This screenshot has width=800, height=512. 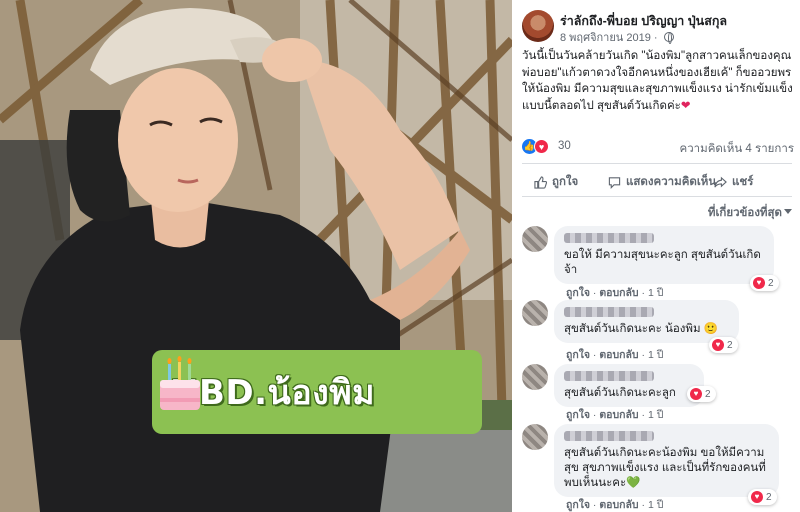 I want to click on share-button-label: แชร์, so click(x=743, y=182).